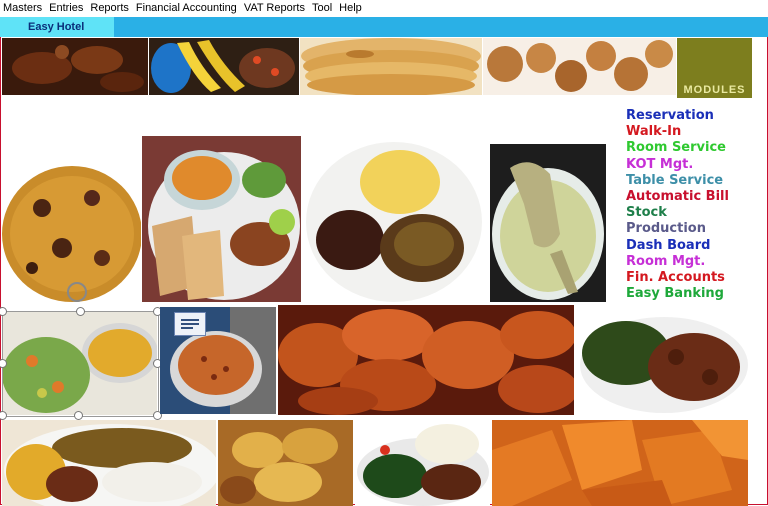 This screenshot has width=768, height=506. I want to click on title-bar: Easy Hotel, so click(384, 27).